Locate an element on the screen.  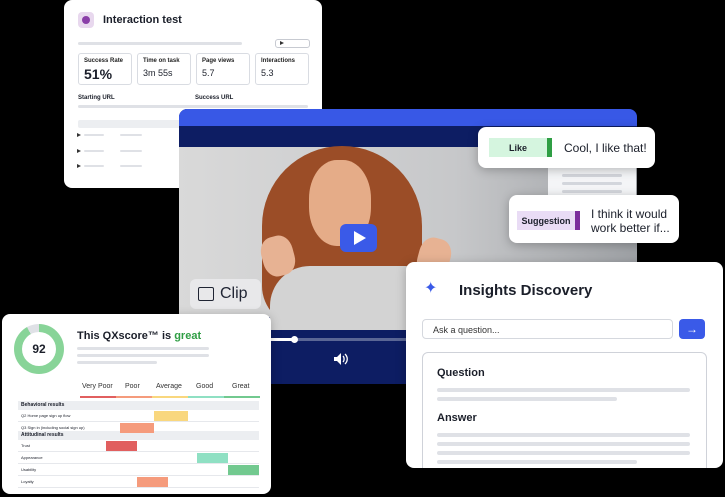
video-progress-bar is located at coordinates (337, 339).